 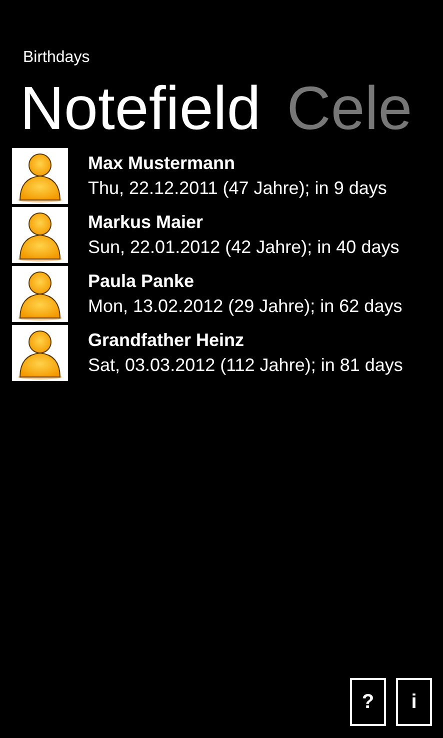 I want to click on person-name: Max Mustermann, so click(x=162, y=163).